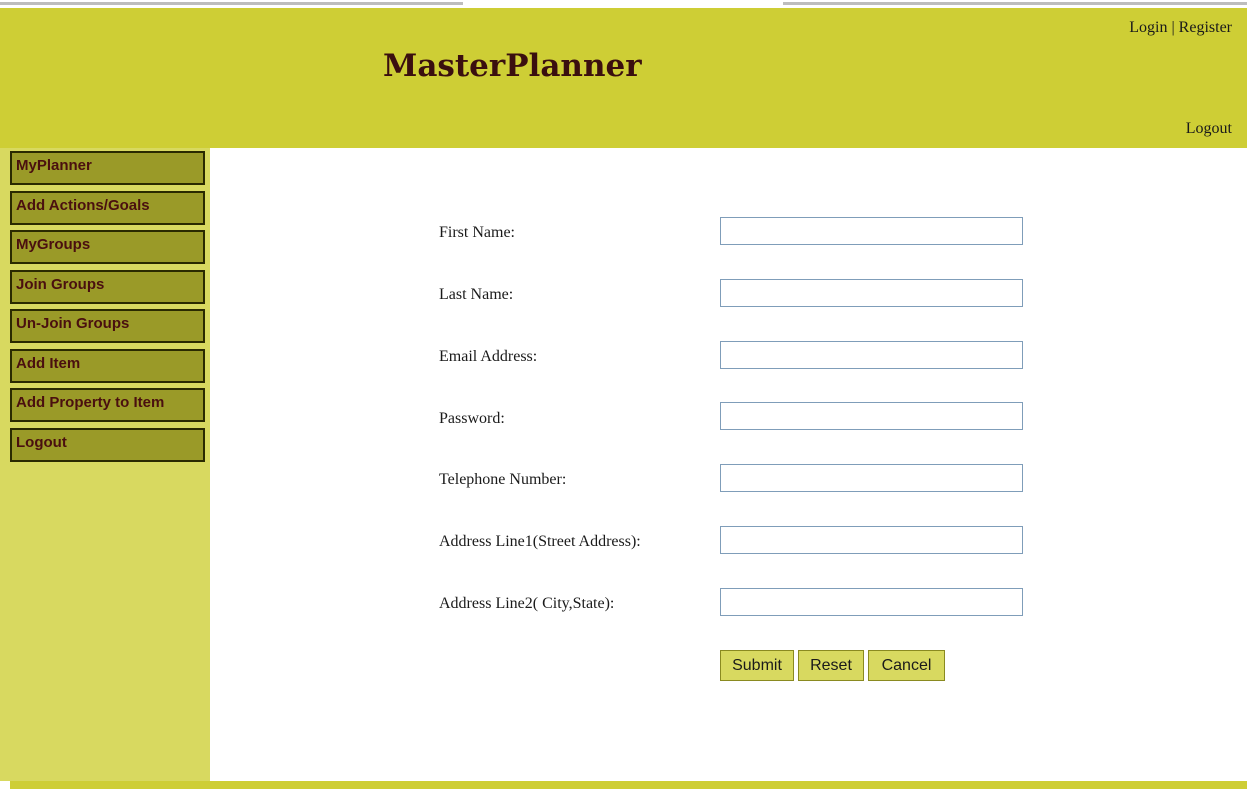  I want to click on submit-button: Submit, so click(757, 665).